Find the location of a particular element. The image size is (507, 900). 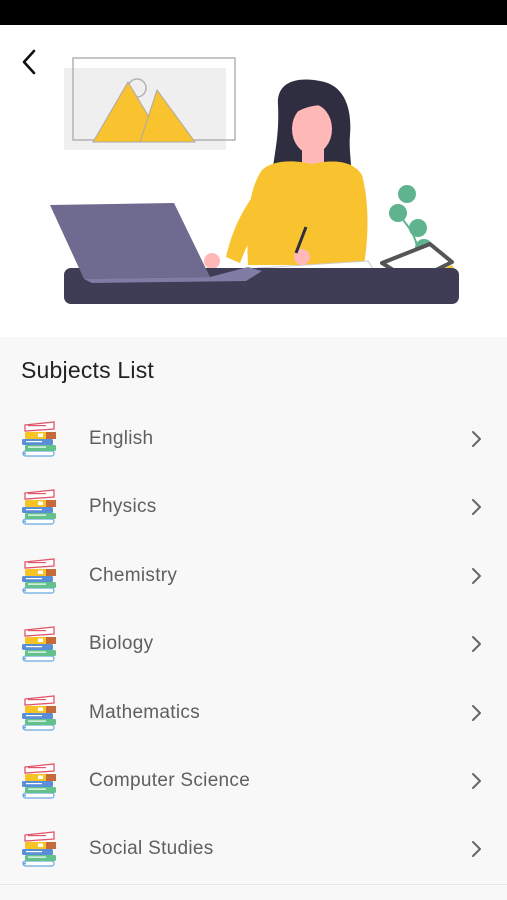

subject-label: Mathematics is located at coordinates (145, 712).